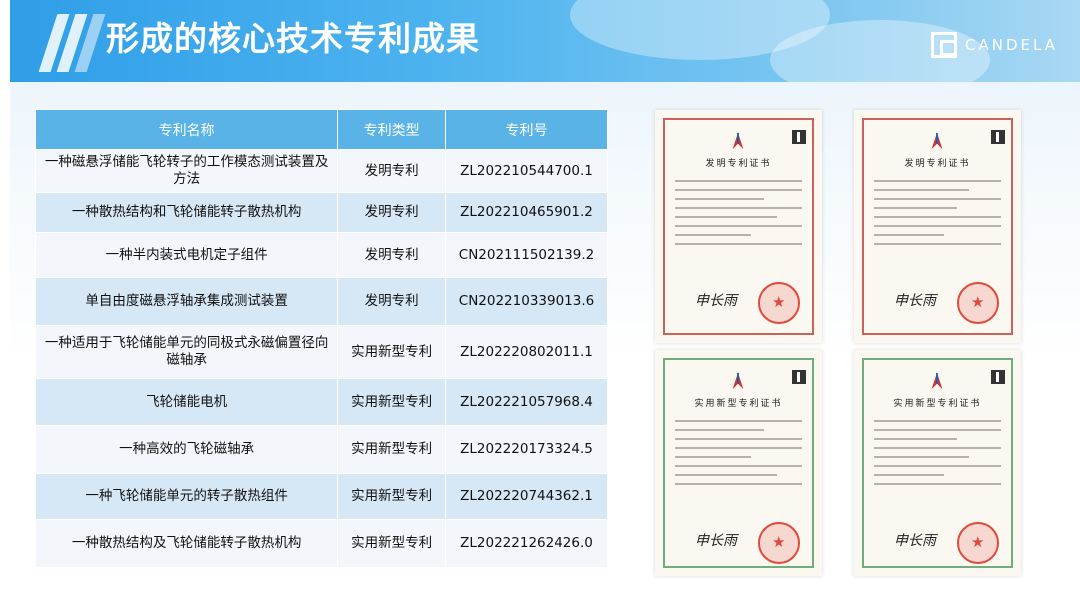 The width and height of the screenshot is (1080, 605). Describe the element at coordinates (186, 212) in the screenshot. I see `patent-name-cell: 一种散热结构和飞轮储能转子散热机构` at that location.